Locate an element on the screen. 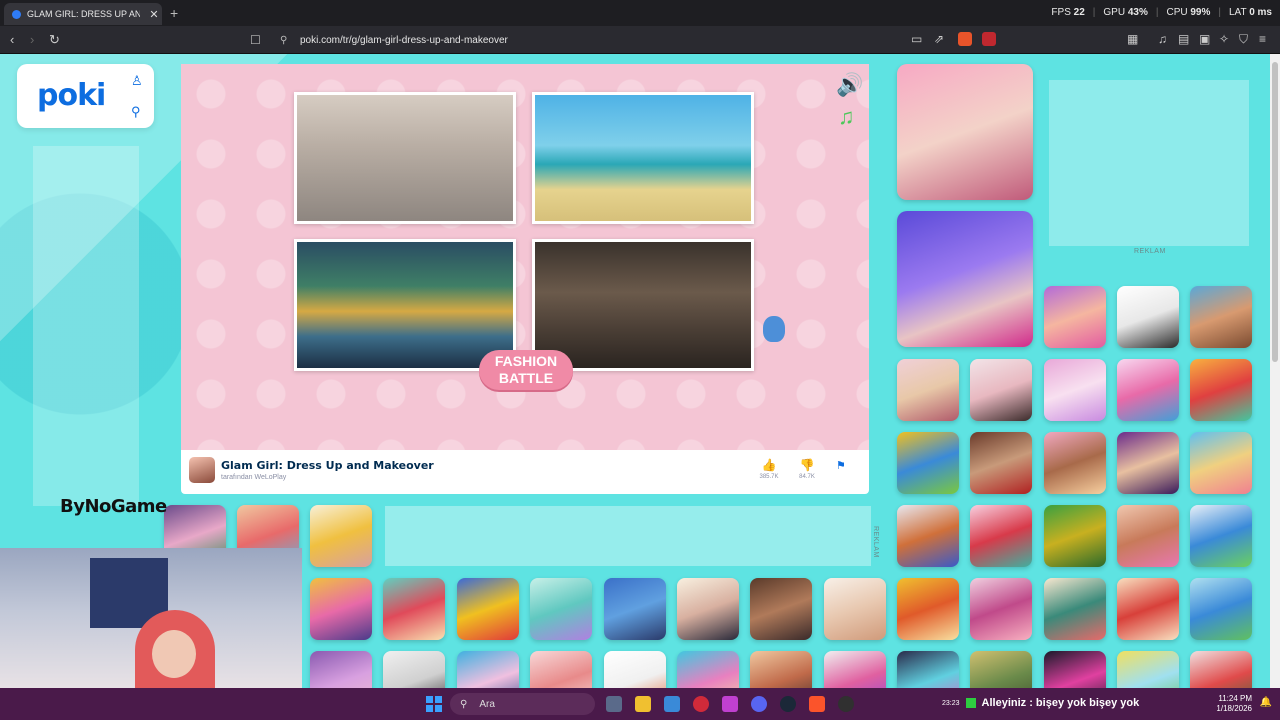 The width and height of the screenshot is (1280, 720). user-icon: ♙ is located at coordinates (137, 81).